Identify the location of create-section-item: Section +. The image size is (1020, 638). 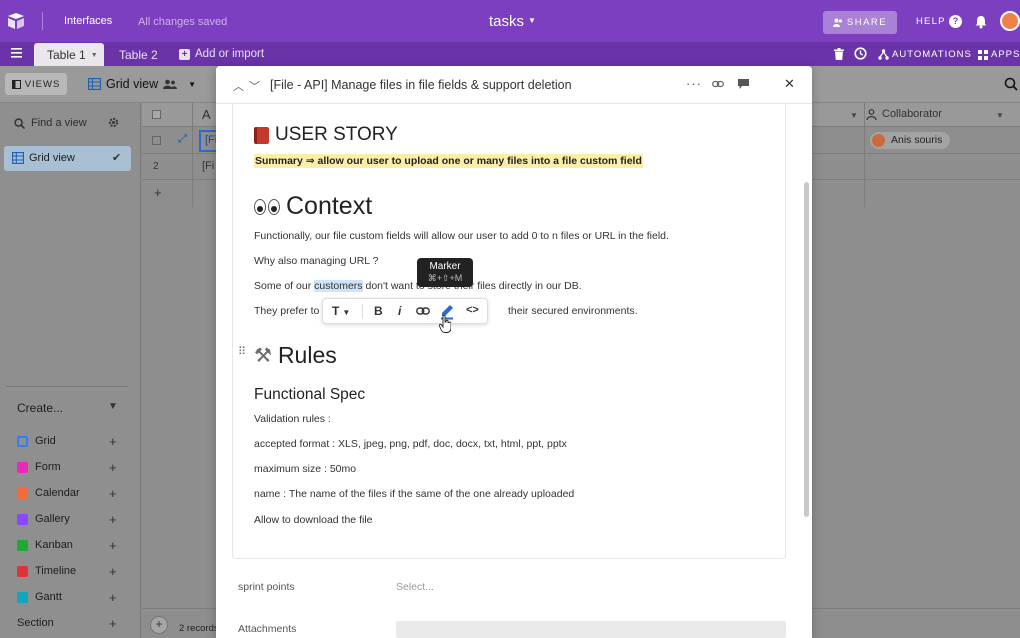
(69, 623).